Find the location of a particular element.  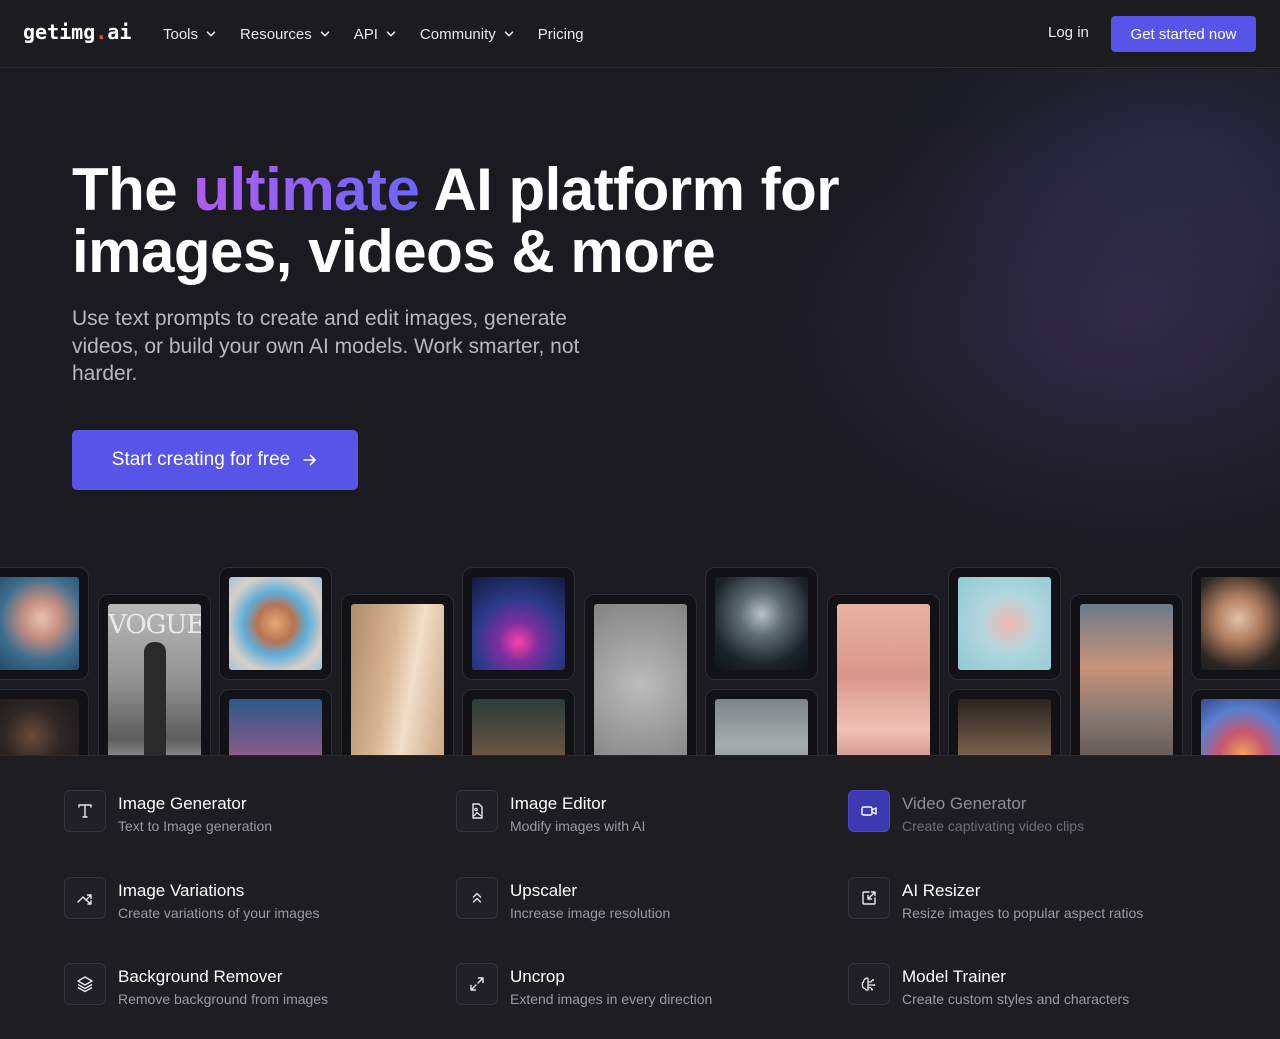

main-menu: Tools Resources API Community Pricing is located at coordinates (385, 34).